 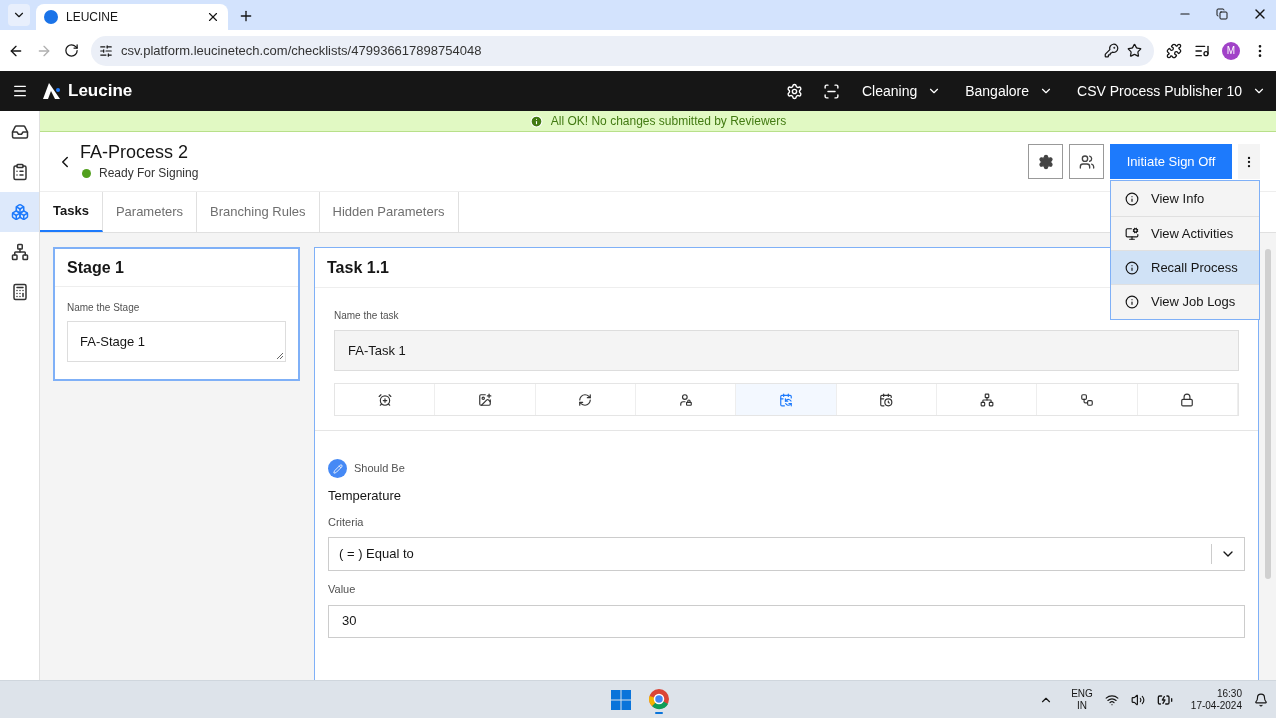 I want to click on process-title: FA-Process 2, so click(x=135, y=152).